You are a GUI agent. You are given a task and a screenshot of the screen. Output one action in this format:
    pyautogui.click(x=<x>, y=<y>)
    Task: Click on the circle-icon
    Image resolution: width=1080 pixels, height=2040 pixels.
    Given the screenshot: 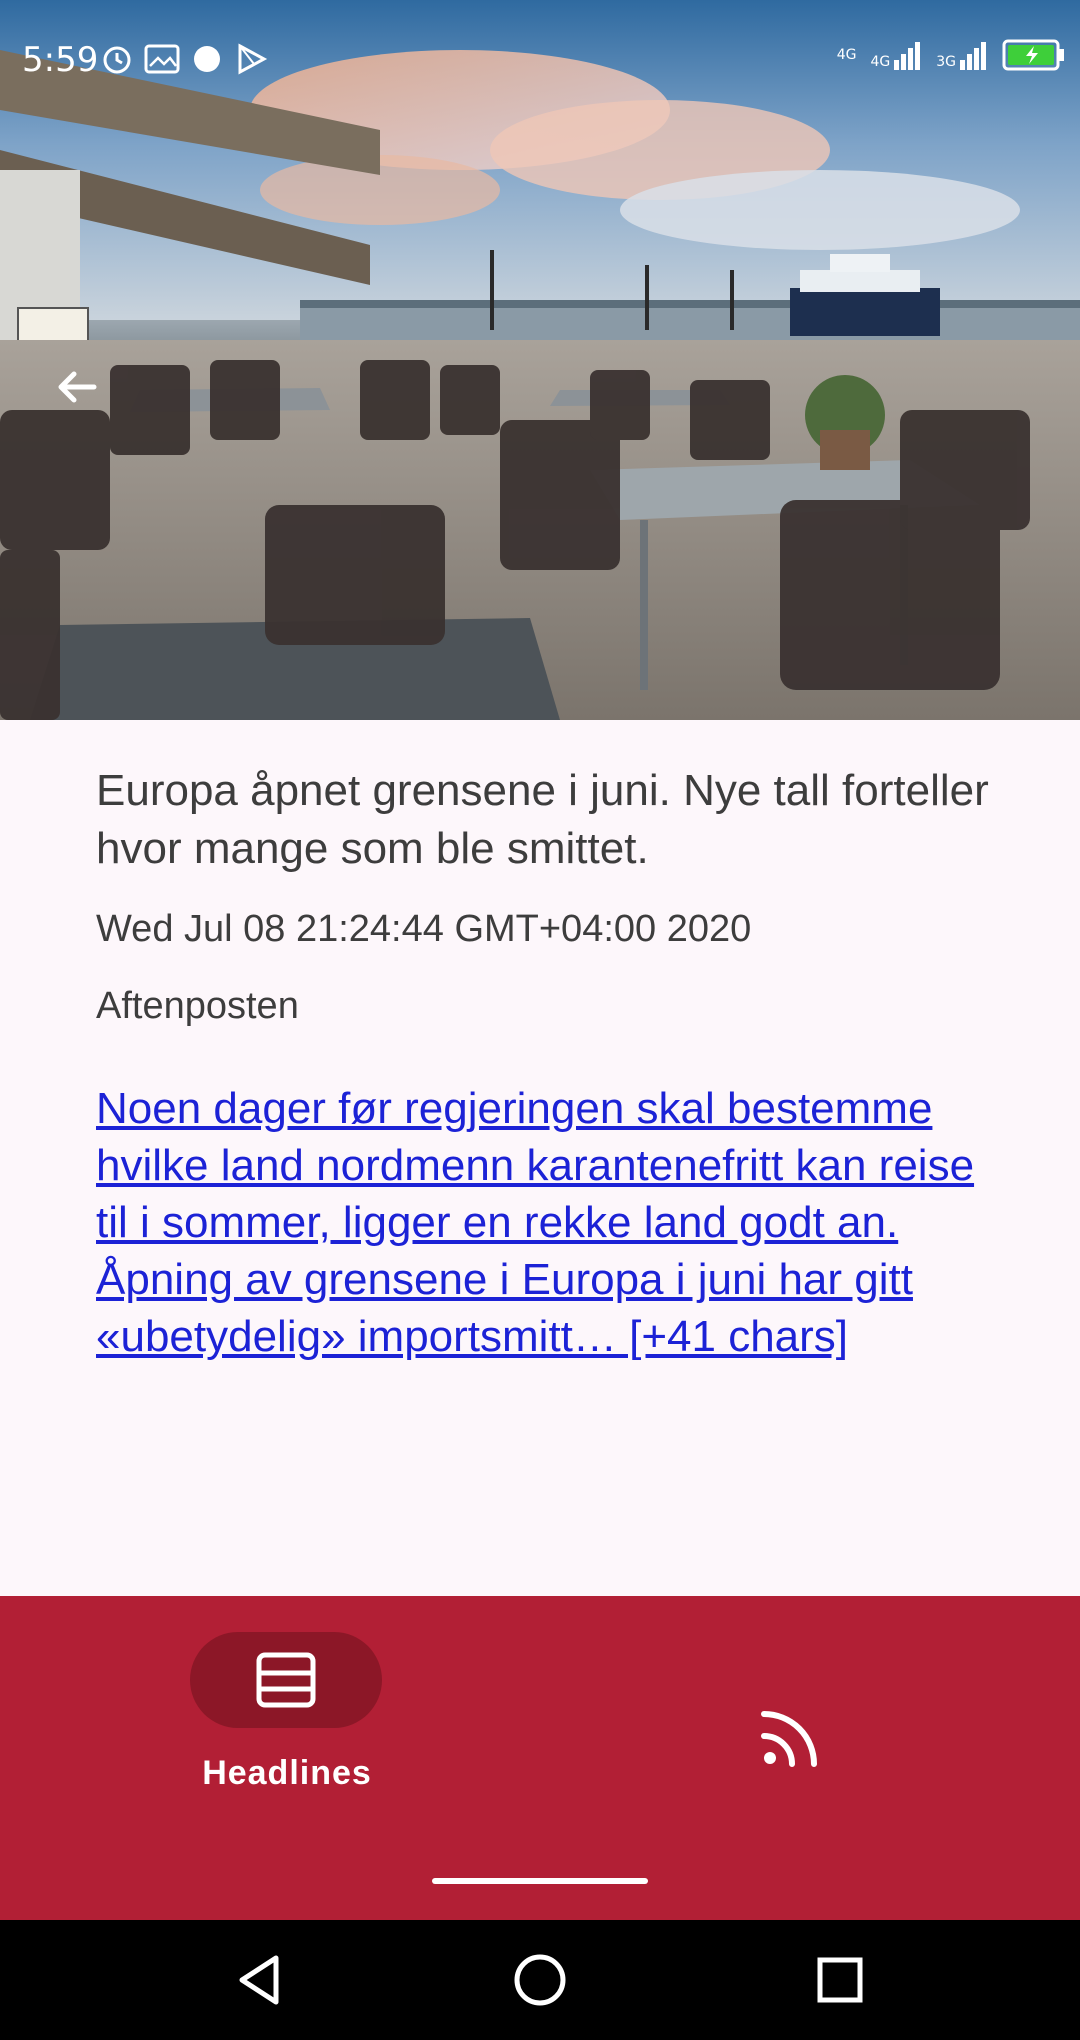 What is the action you would take?
    pyautogui.click(x=207, y=59)
    